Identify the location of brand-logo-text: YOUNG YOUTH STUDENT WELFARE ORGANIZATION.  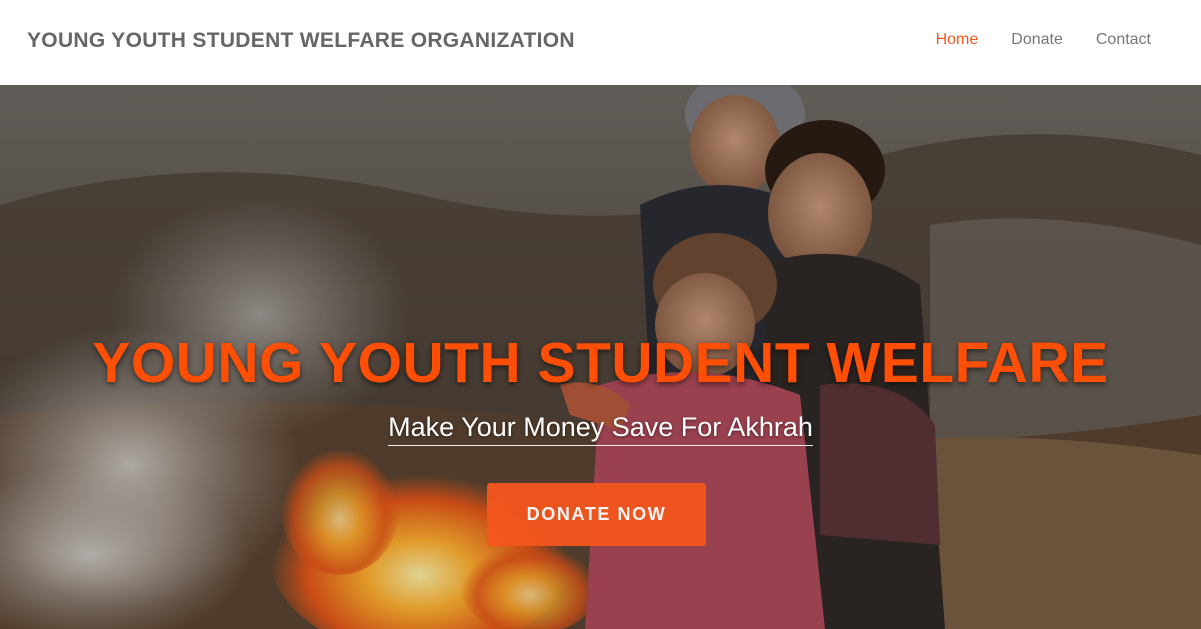
(301, 41).